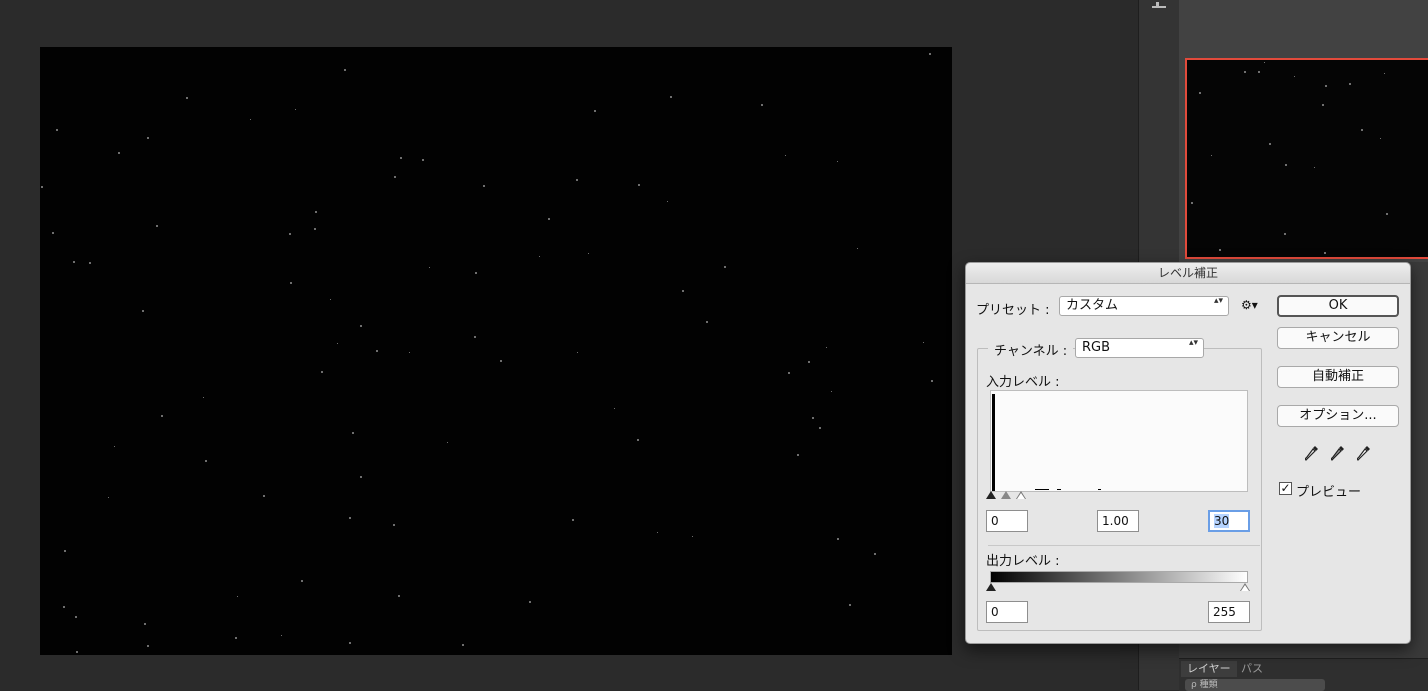 The height and width of the screenshot is (691, 1428). Describe the element at coordinates (1092, 305) in the screenshot. I see `preset-value: カスタム` at that location.